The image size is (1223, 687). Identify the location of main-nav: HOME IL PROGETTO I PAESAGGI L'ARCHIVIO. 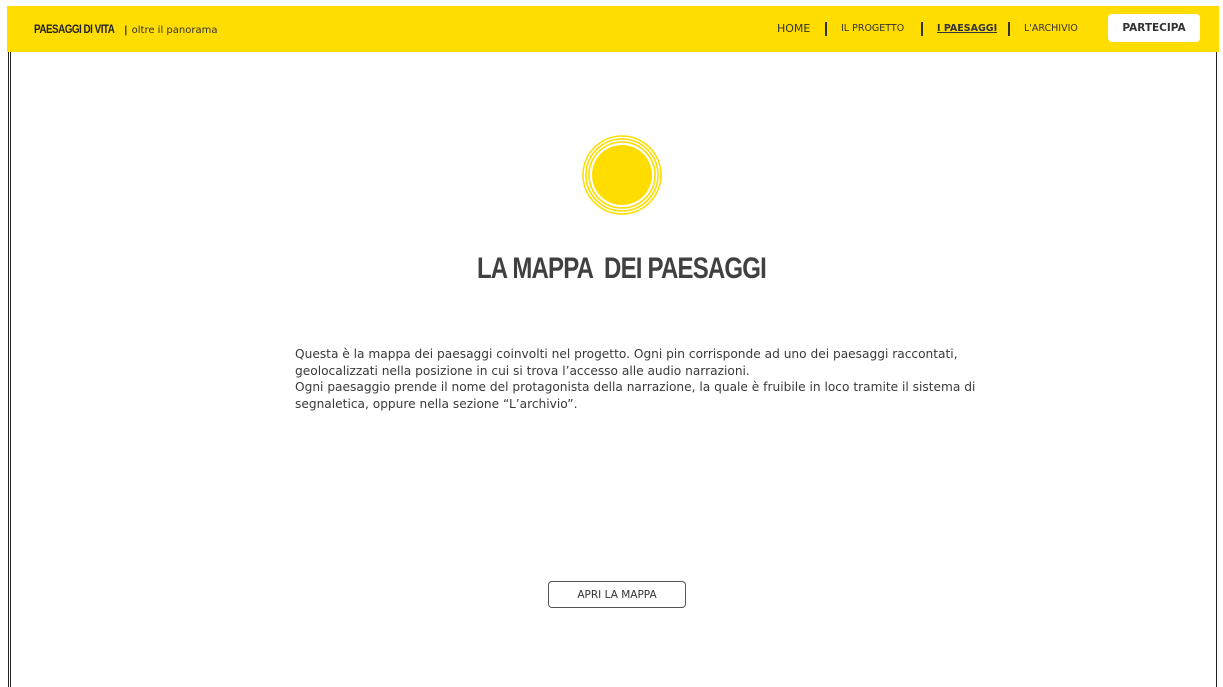
(613, 29).